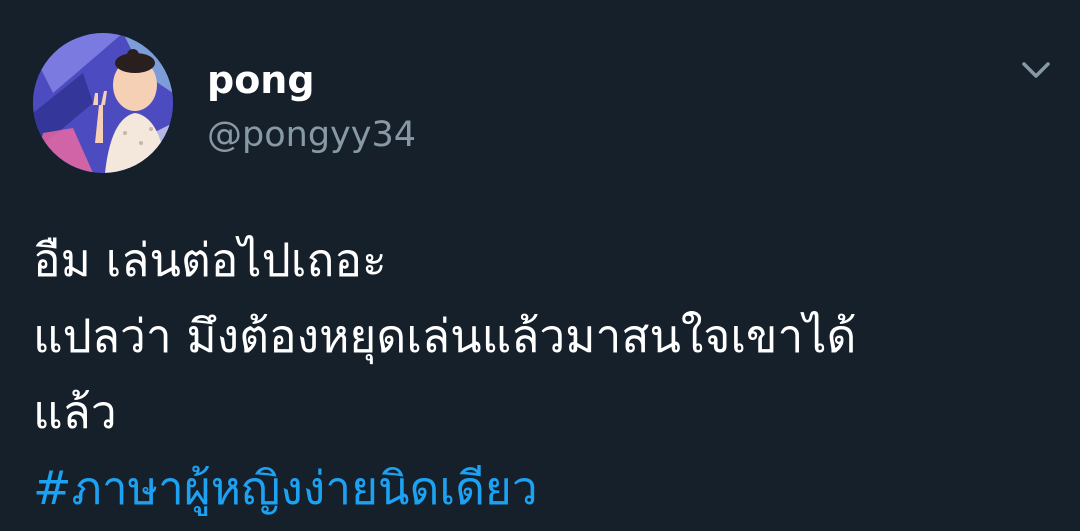 The height and width of the screenshot is (531, 1080). I want to click on hashtag-link: #ภาษาผู้หญิงง่ายนิดเดียว, so click(543, 488).